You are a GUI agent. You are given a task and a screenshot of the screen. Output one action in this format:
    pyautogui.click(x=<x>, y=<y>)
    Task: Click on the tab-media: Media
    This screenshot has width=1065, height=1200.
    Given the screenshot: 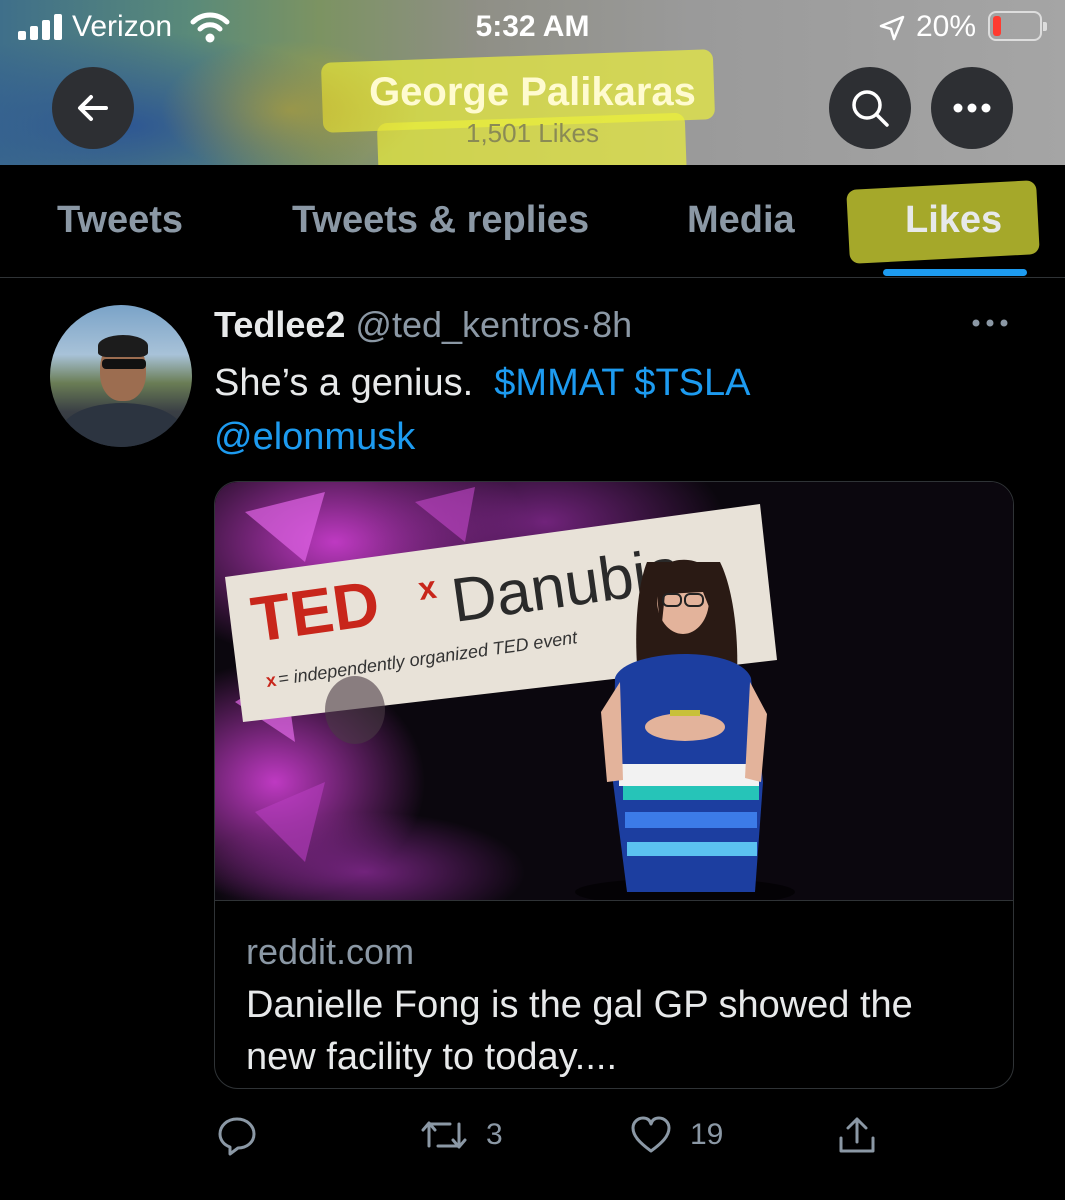 What is the action you would take?
    pyautogui.click(x=741, y=220)
    